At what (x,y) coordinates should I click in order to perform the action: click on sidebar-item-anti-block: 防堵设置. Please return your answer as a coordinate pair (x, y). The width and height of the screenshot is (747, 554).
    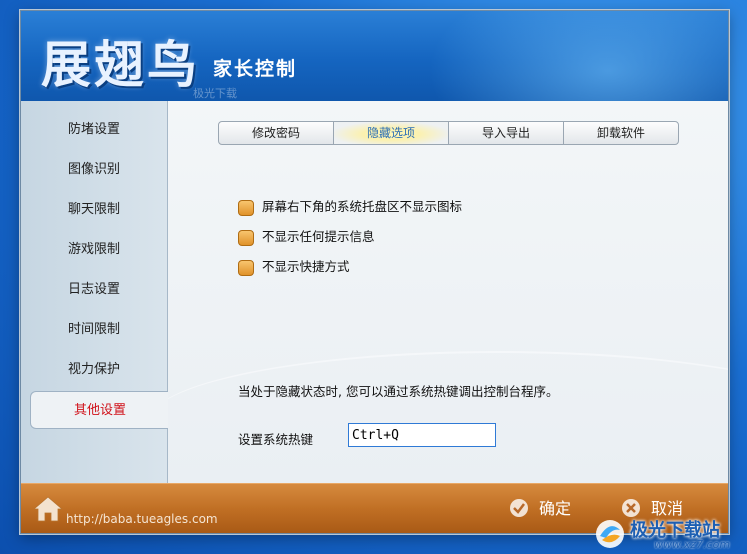
    Looking at the image, I should click on (94, 130).